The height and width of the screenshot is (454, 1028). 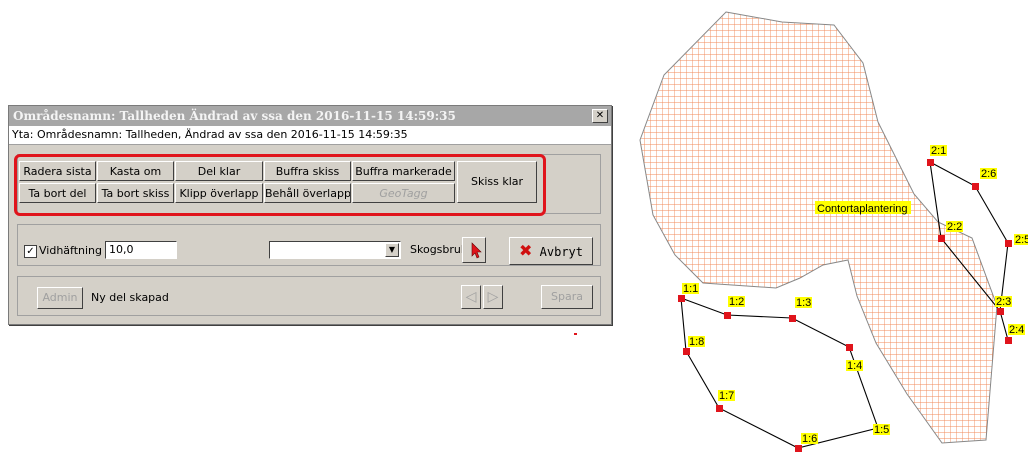 I want to click on category-dropdown: ▼, so click(x=335, y=250).